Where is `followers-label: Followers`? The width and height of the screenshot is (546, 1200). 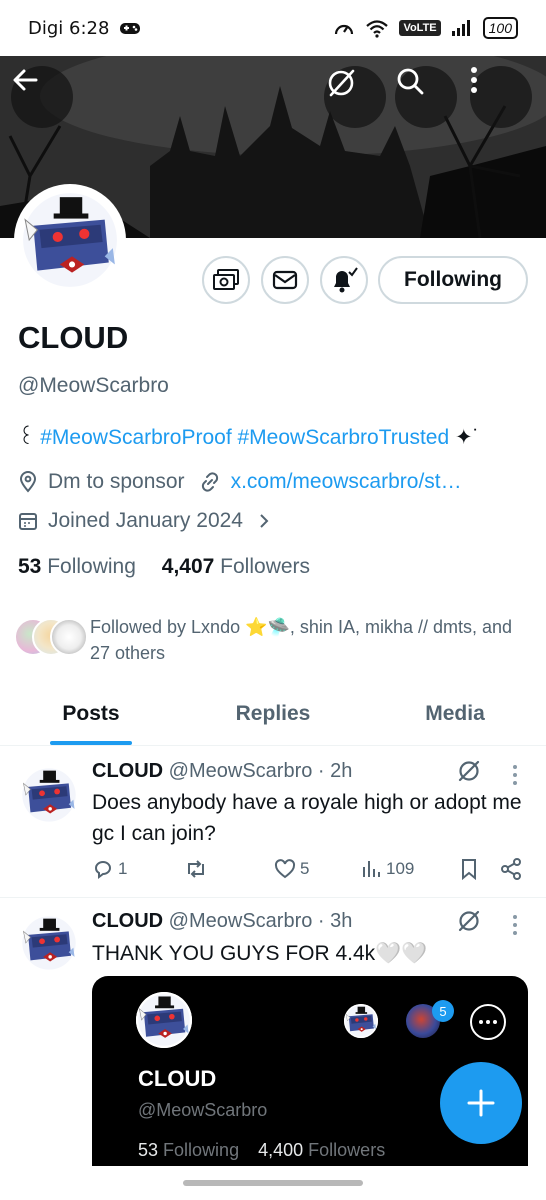 followers-label: Followers is located at coordinates (265, 566).